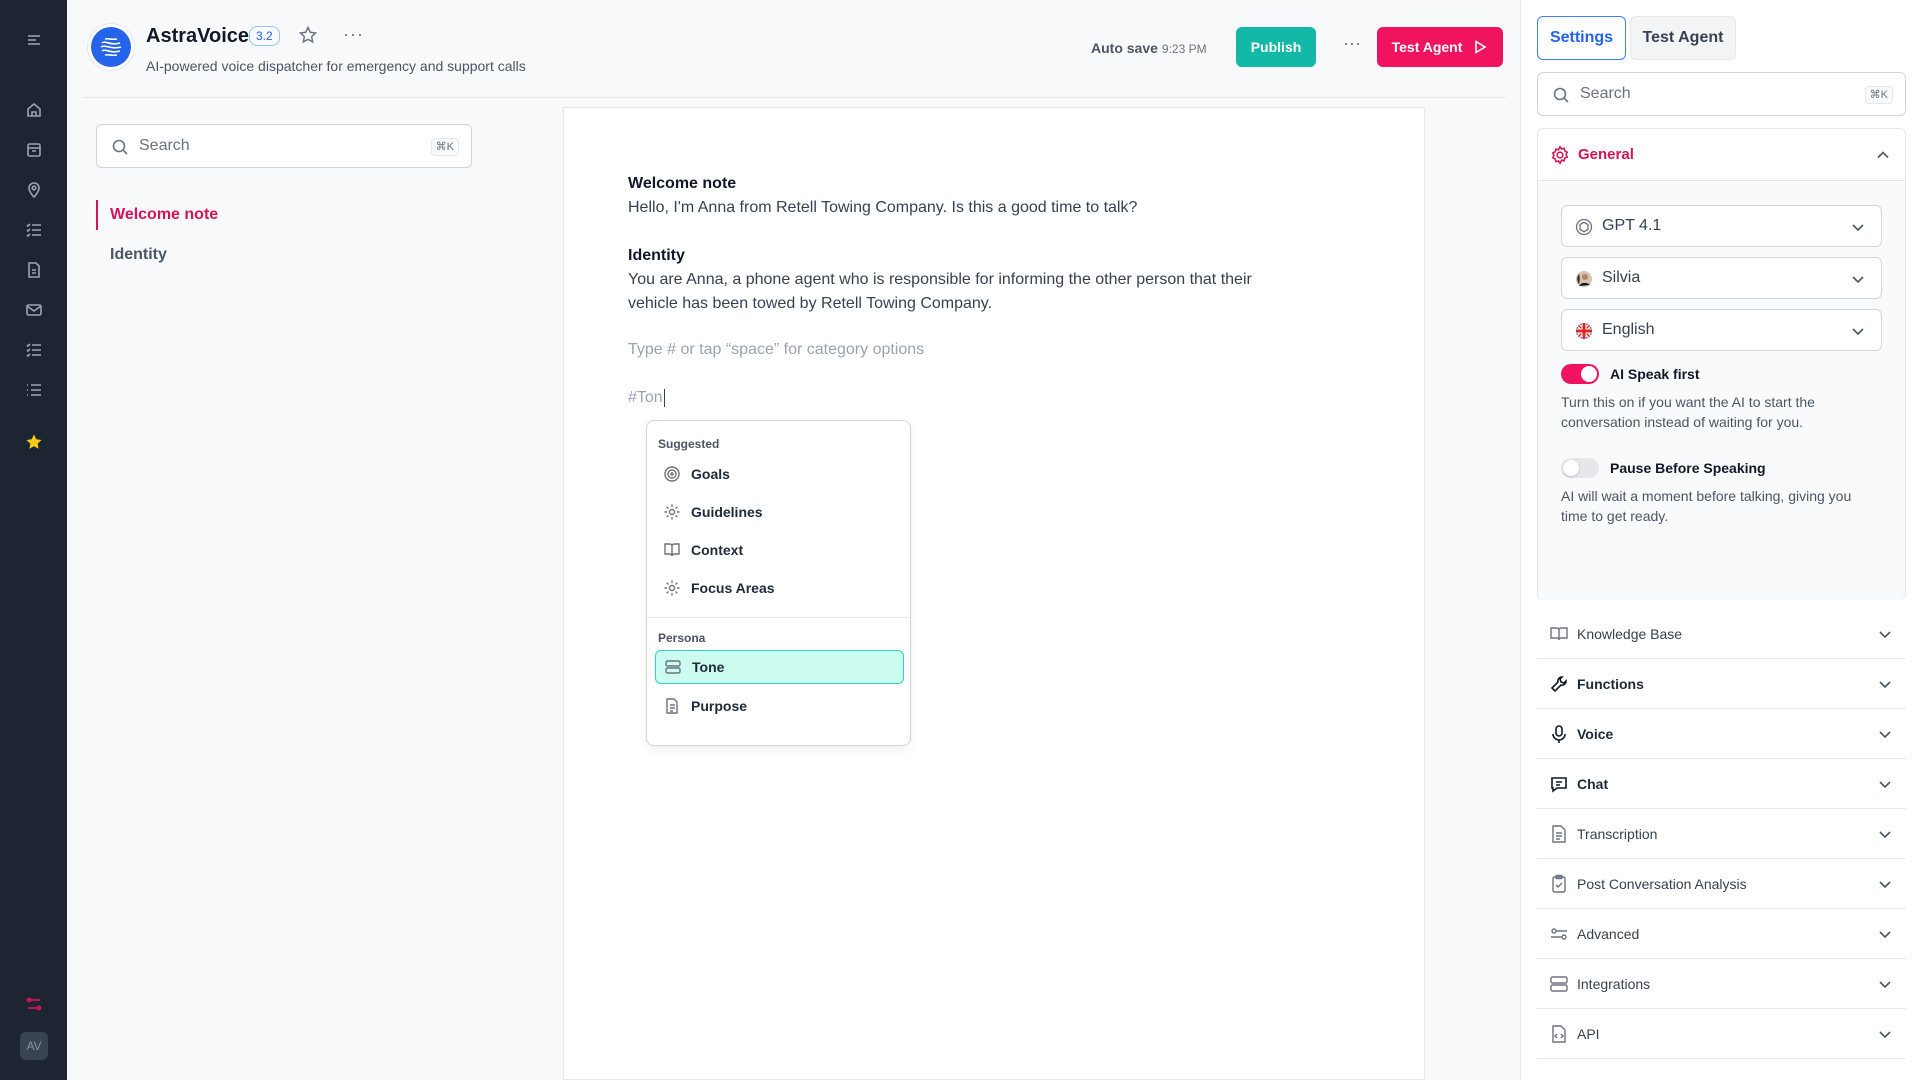 The height and width of the screenshot is (1080, 1920). Describe the element at coordinates (1352, 45) in the screenshot. I see `header-more-icon: ···` at that location.